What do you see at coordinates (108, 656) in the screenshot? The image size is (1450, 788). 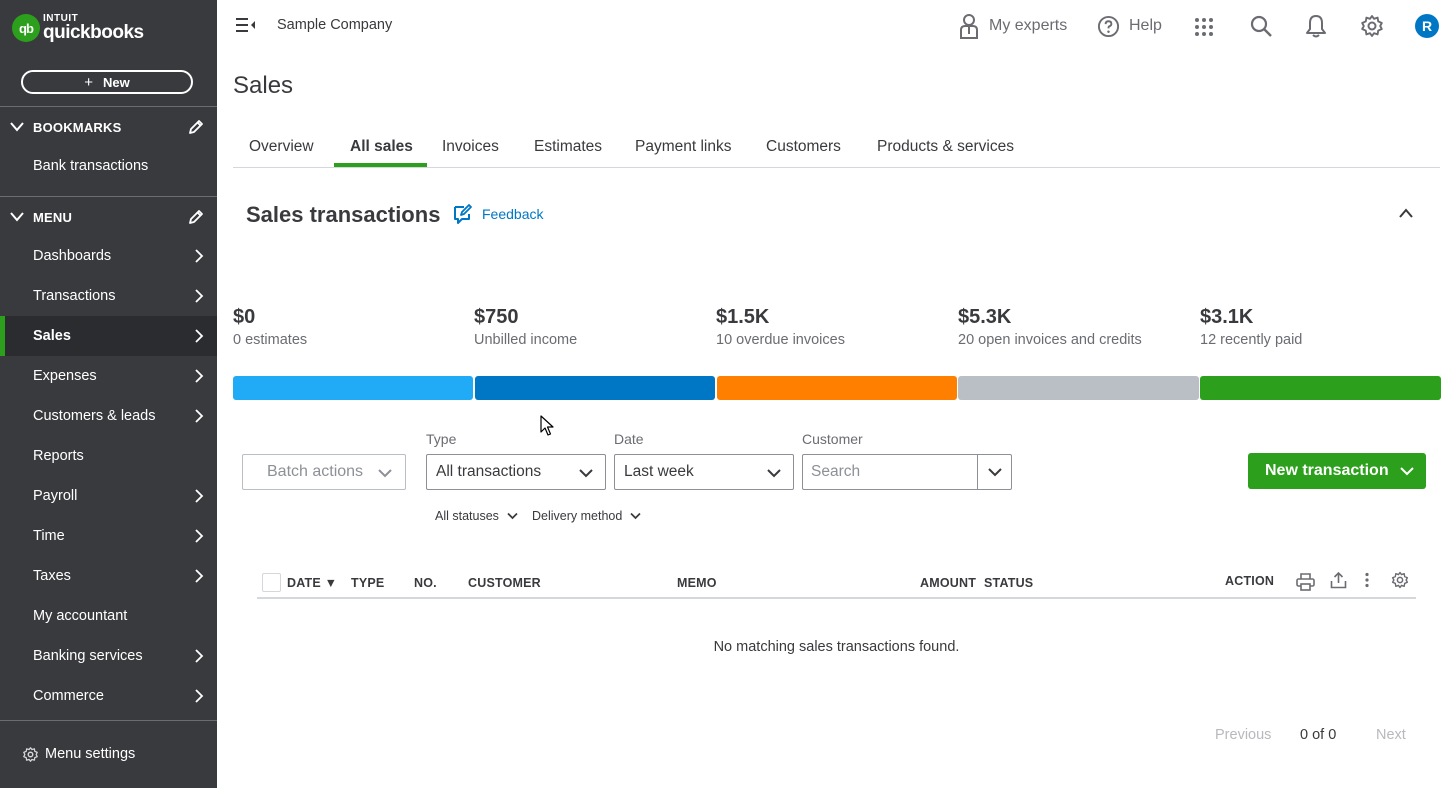 I see `sidebar-item-banking-services: Banking services` at bounding box center [108, 656].